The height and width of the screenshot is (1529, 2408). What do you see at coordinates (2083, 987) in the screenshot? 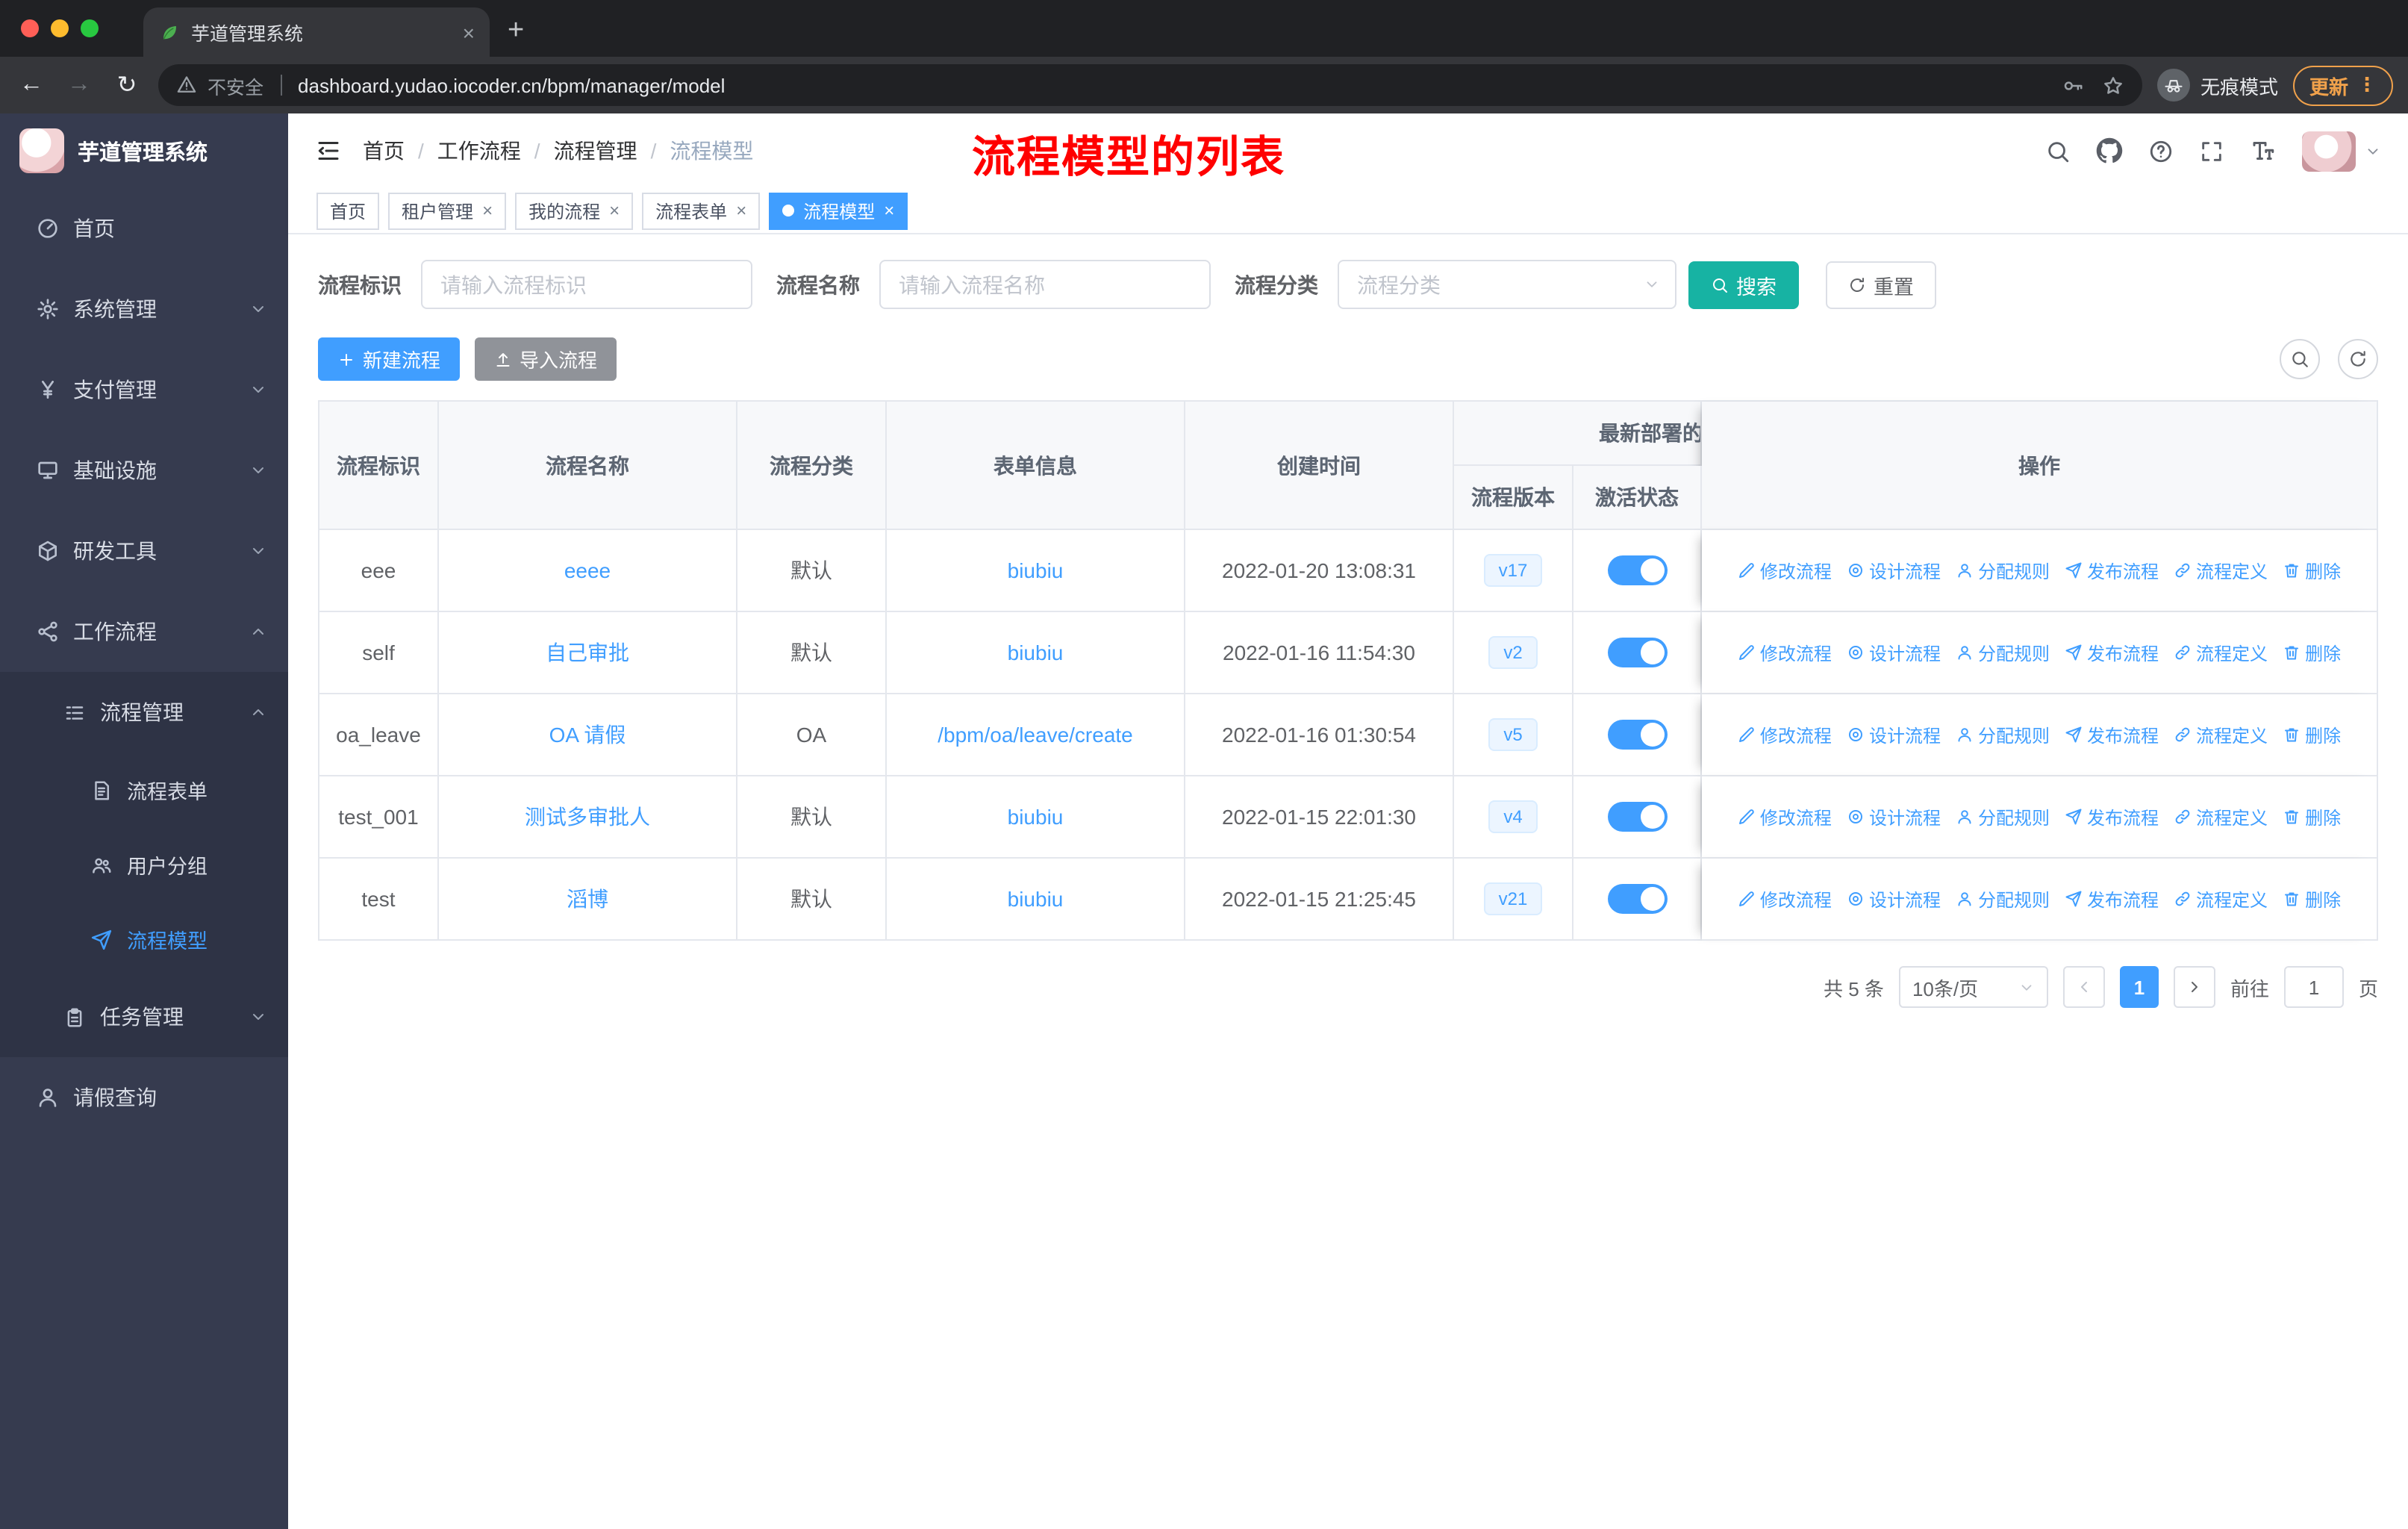
I see `prev-page-button` at bounding box center [2083, 987].